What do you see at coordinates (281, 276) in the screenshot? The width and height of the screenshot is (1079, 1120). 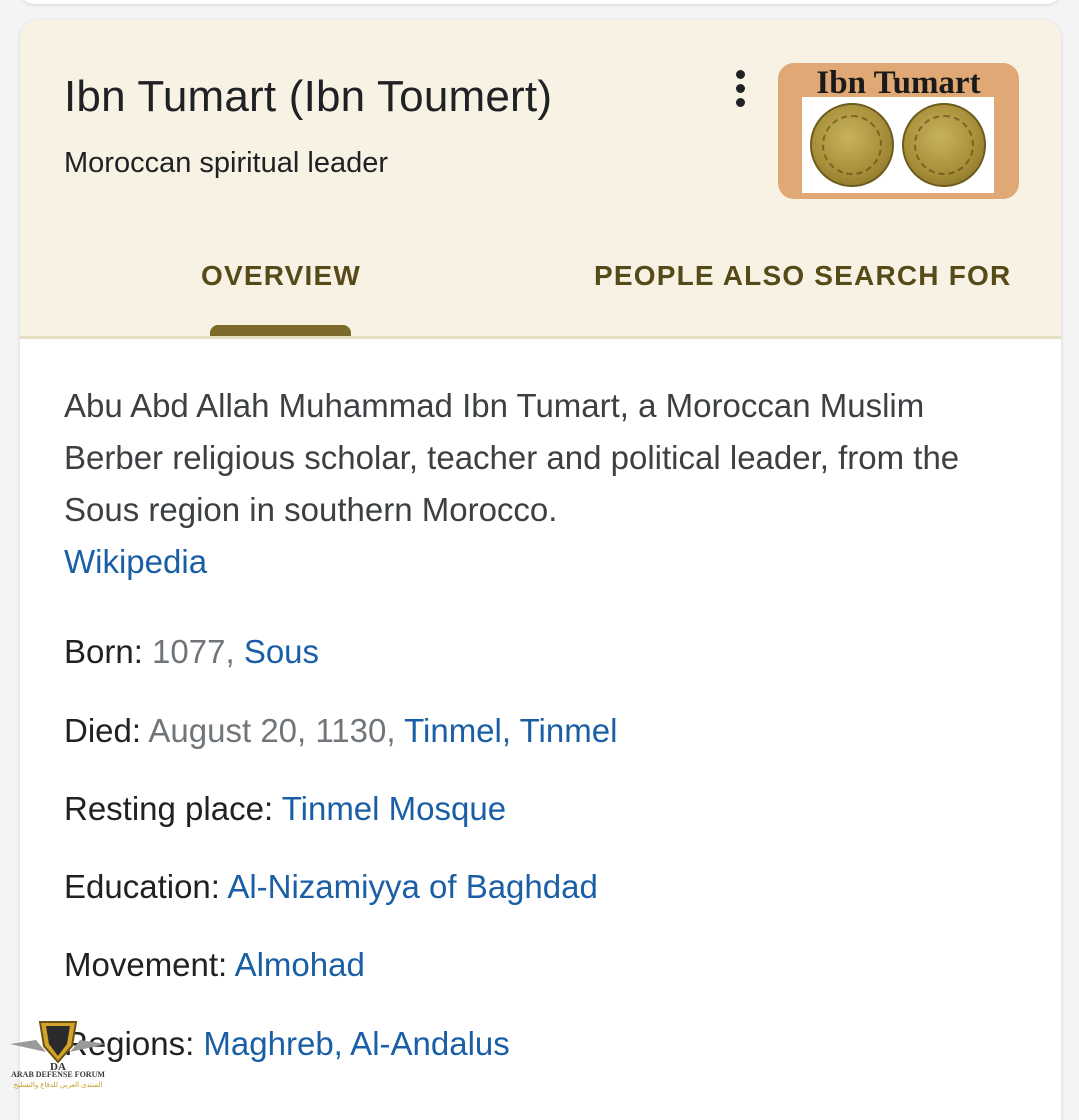 I see `tab-overview: OVERVIEW` at bounding box center [281, 276].